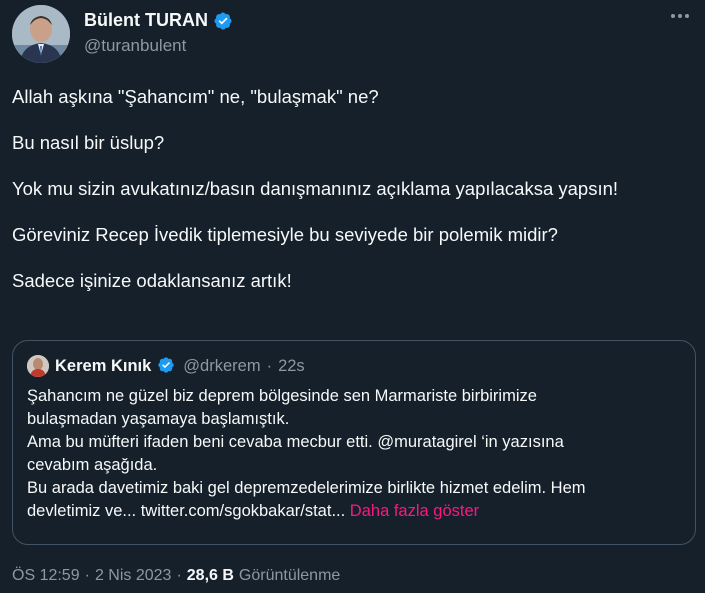 The width and height of the screenshot is (705, 593). I want to click on view-count: 28,6 B, so click(210, 575).